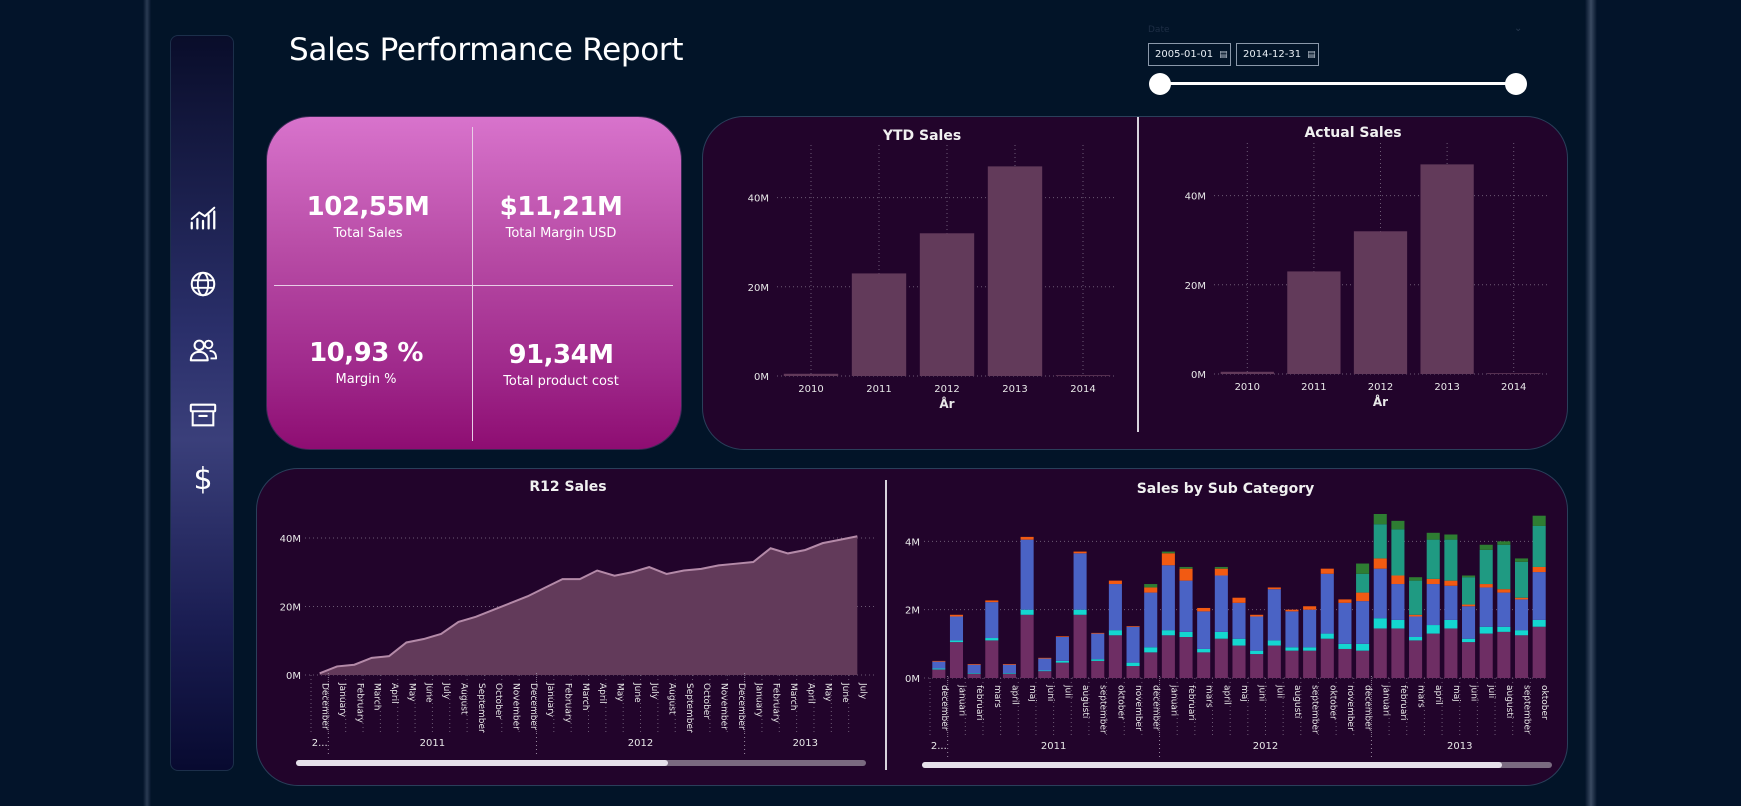 The image size is (1741, 806). What do you see at coordinates (944, 708) in the screenshot?
I see `x-tick-label: december` at bounding box center [944, 708].